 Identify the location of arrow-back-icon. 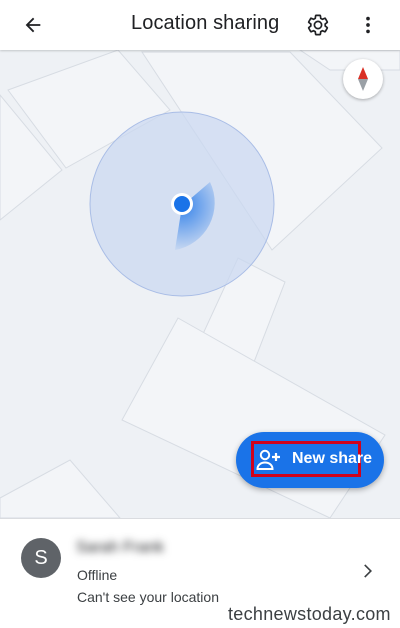
(33, 25).